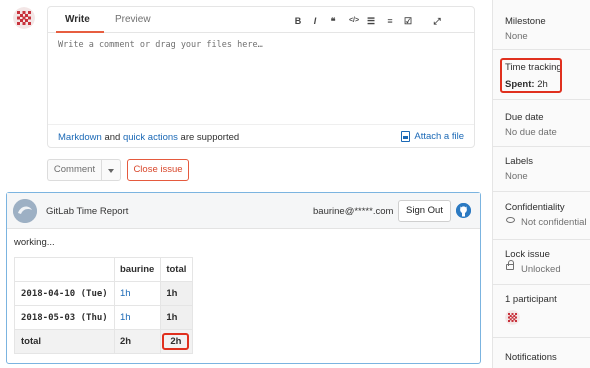 This screenshot has height=368, width=590. I want to click on due-date-title: Due date, so click(524, 117).